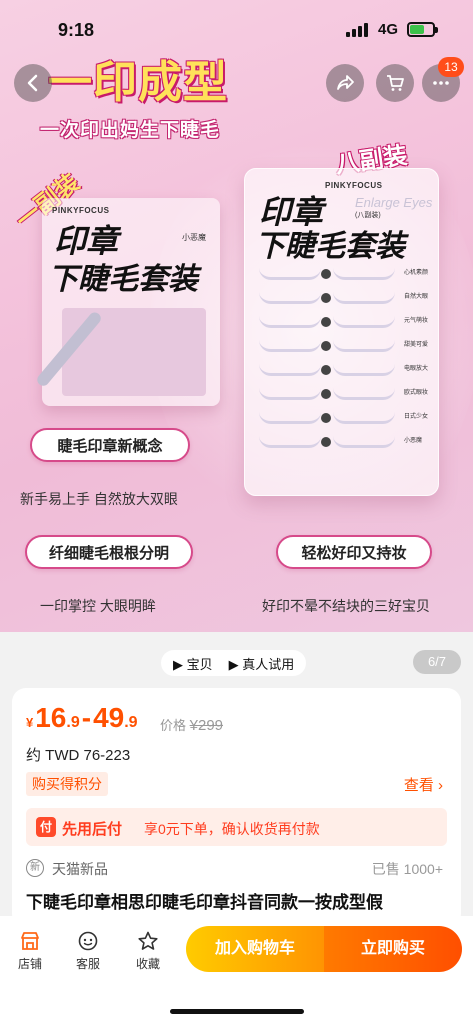 This screenshot has height=1024, width=473. What do you see at coordinates (173, 725) in the screenshot?
I see `original-price-label: 价格` at bounding box center [173, 725].